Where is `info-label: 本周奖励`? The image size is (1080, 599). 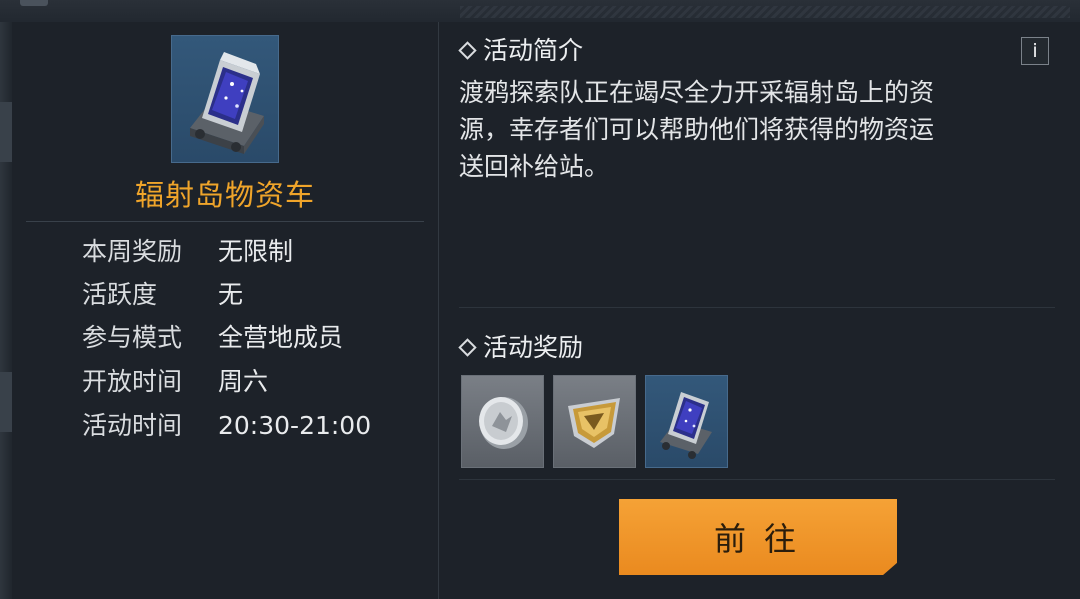
info-label: 本周奖励 is located at coordinates (132, 251).